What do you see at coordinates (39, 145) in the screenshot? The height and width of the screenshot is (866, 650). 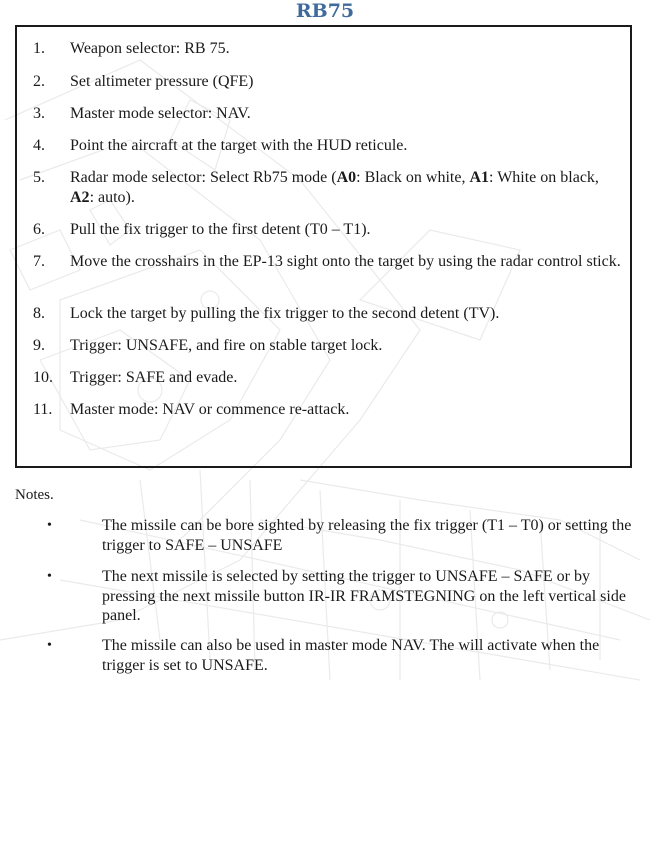 I see `step-number: 4.` at bounding box center [39, 145].